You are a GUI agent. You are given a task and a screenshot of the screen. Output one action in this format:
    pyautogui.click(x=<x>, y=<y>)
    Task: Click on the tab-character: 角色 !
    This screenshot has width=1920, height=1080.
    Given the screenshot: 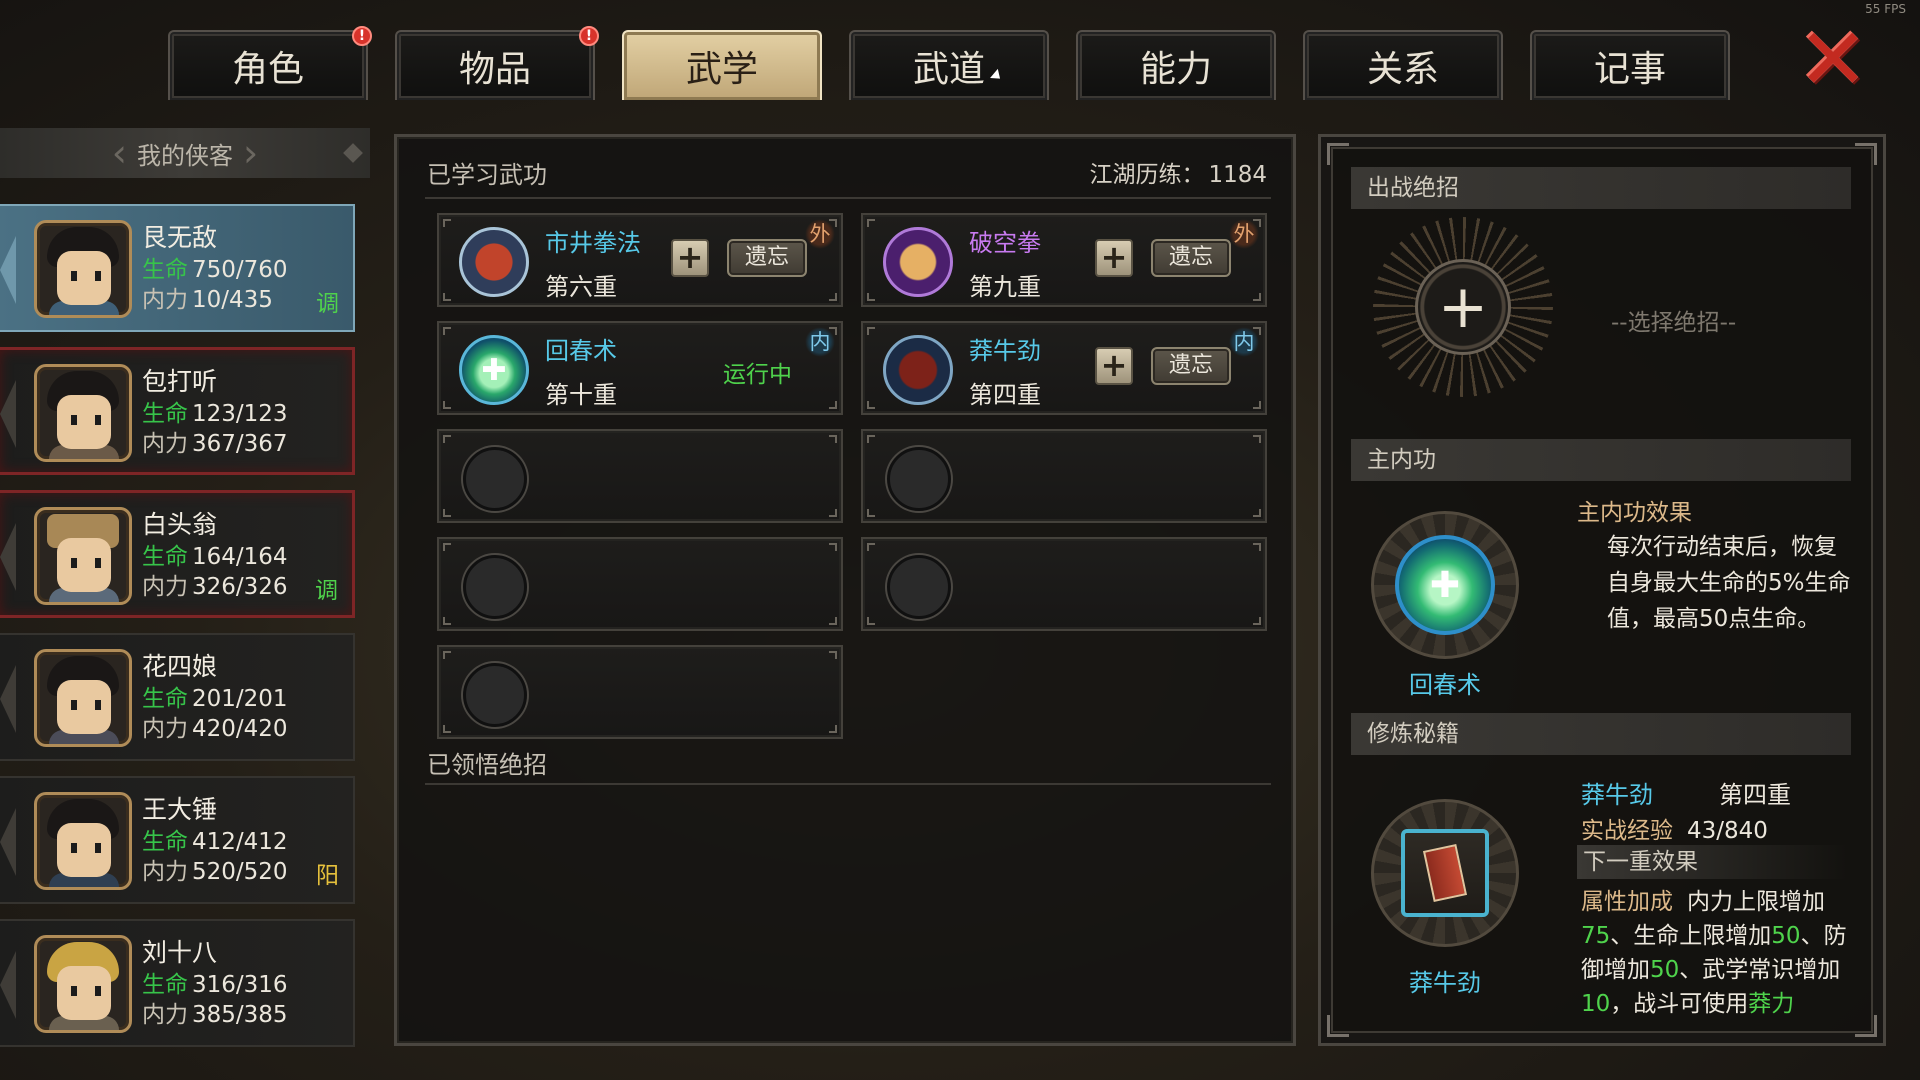 What is the action you would take?
    pyautogui.click(x=270, y=63)
    